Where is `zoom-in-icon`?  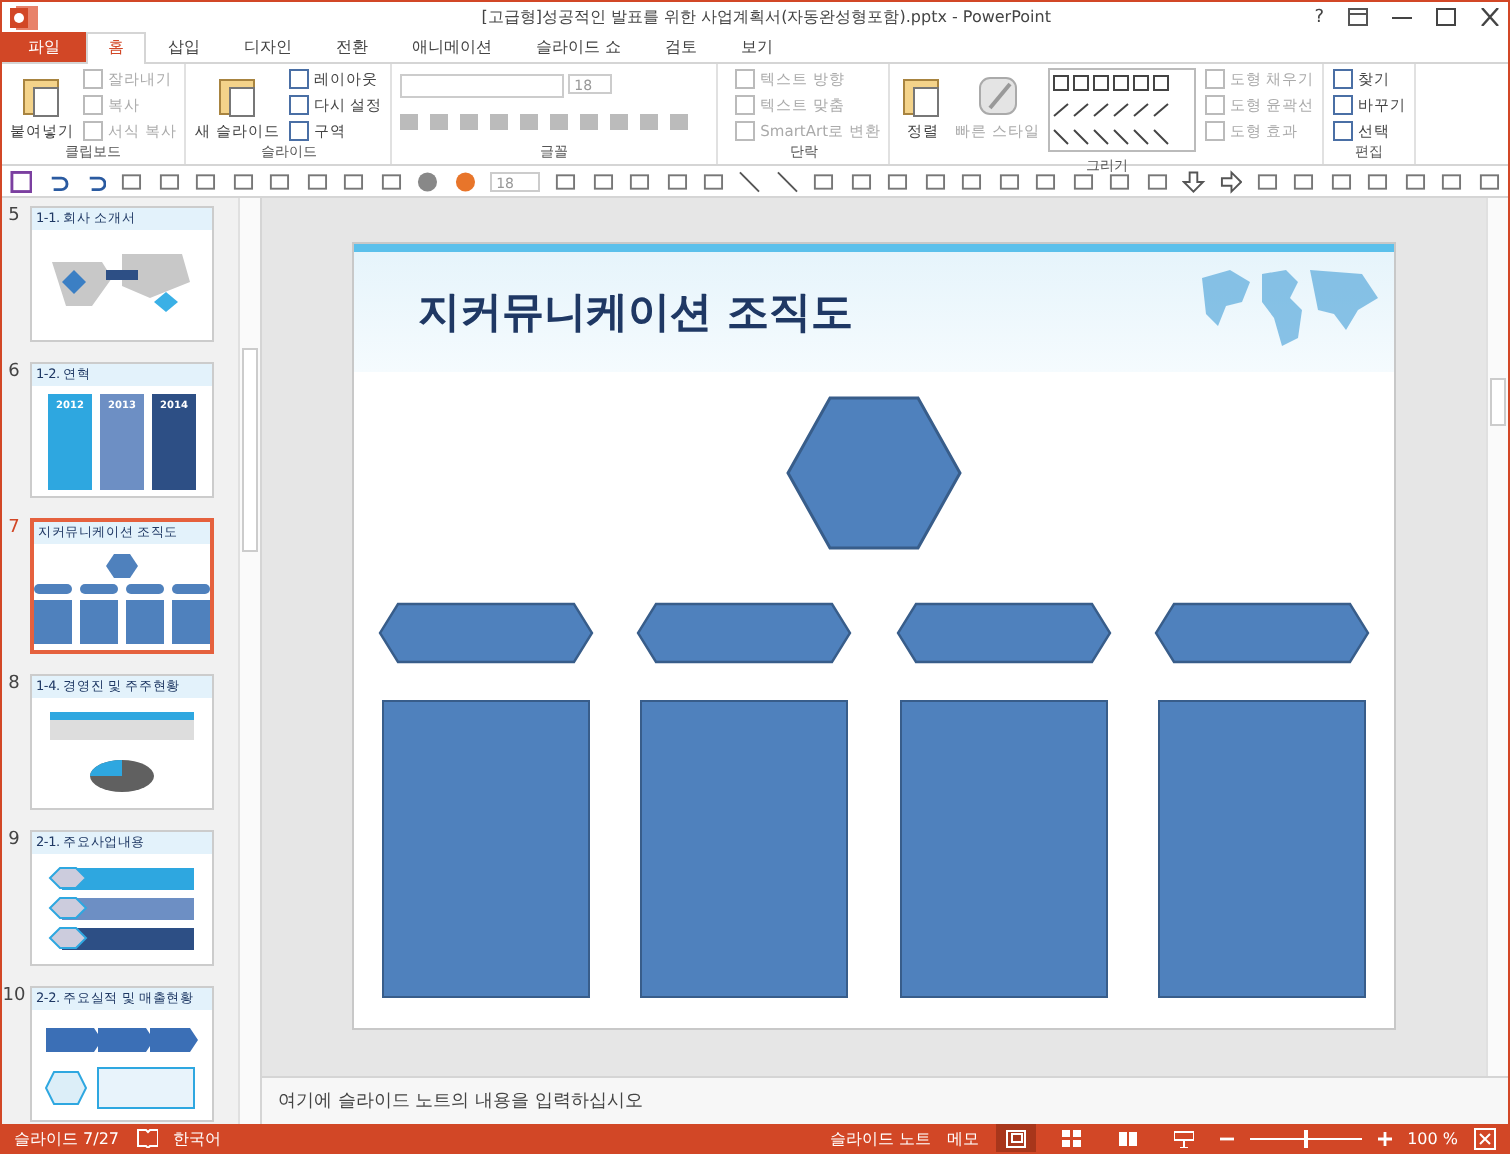
zoom-in-icon is located at coordinates (1384, 1138).